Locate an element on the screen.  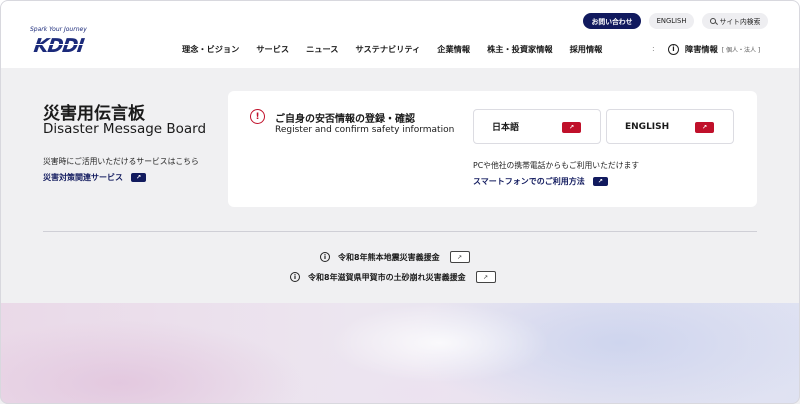
news-label: 令和8年滋賀県甲賀市の土砂崩れ災害義援金 is located at coordinates (387, 277).